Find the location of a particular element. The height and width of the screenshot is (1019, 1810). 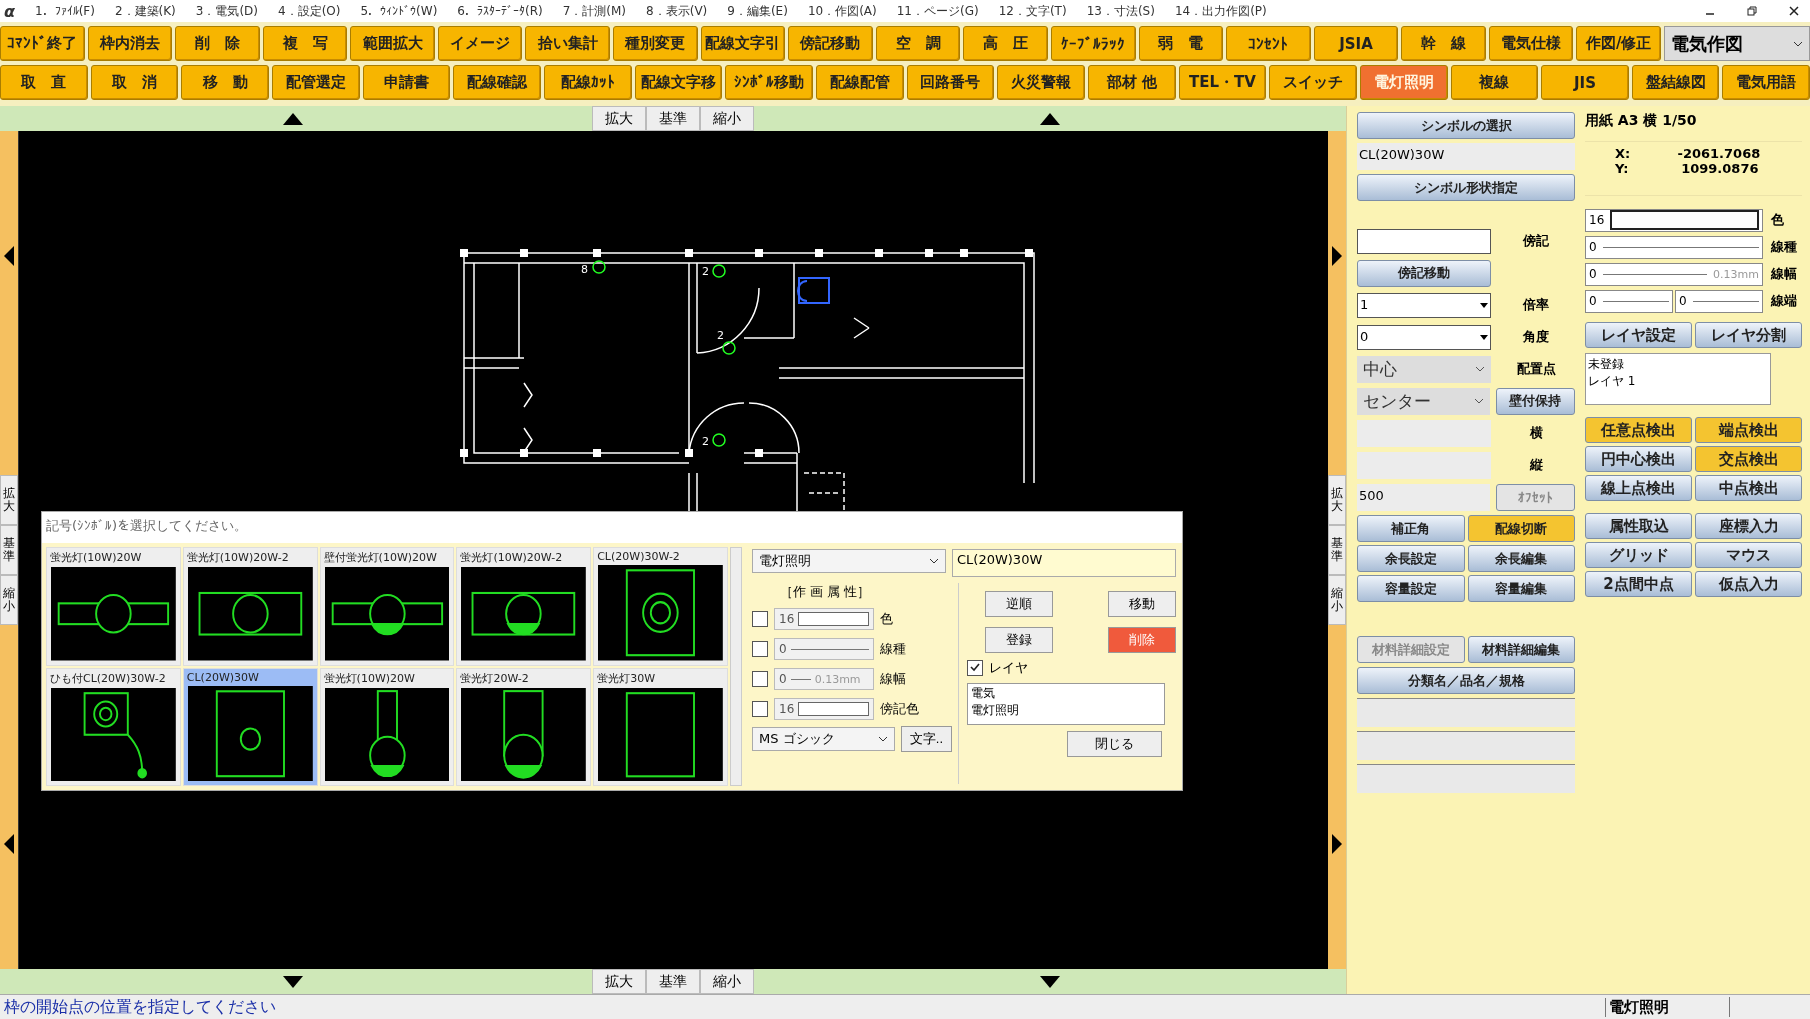

menu-item: 10．作図(A) is located at coordinates (842, 11).